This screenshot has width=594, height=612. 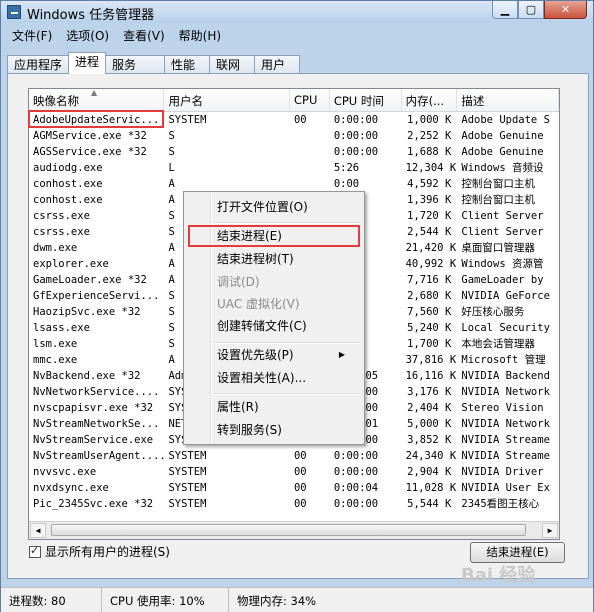 What do you see at coordinates (55, 360) in the screenshot?
I see `table-cell: mmc.exe` at bounding box center [55, 360].